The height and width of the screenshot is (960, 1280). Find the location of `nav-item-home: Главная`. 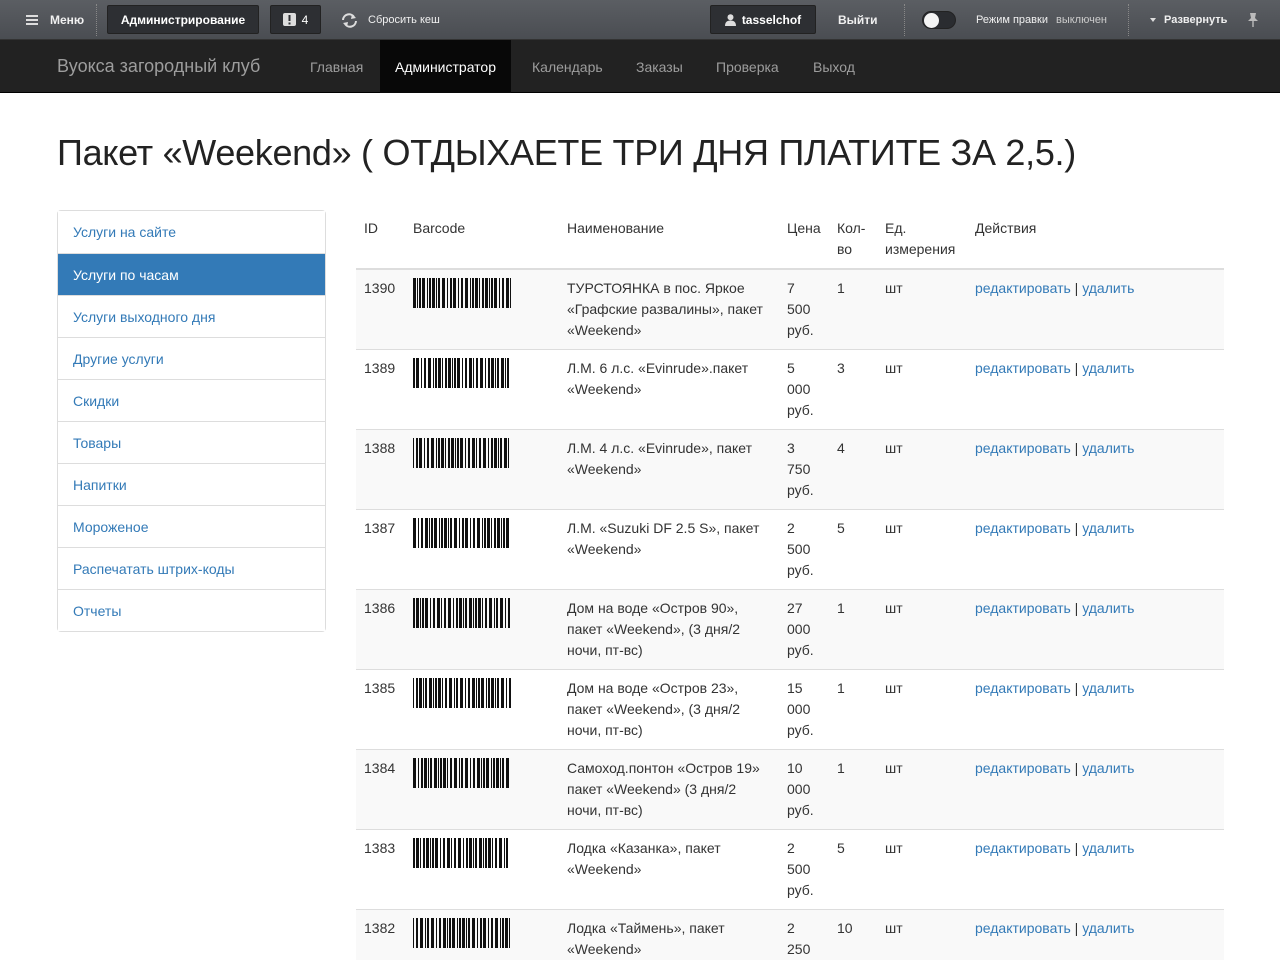

nav-item-home: Главная is located at coordinates (336, 66).